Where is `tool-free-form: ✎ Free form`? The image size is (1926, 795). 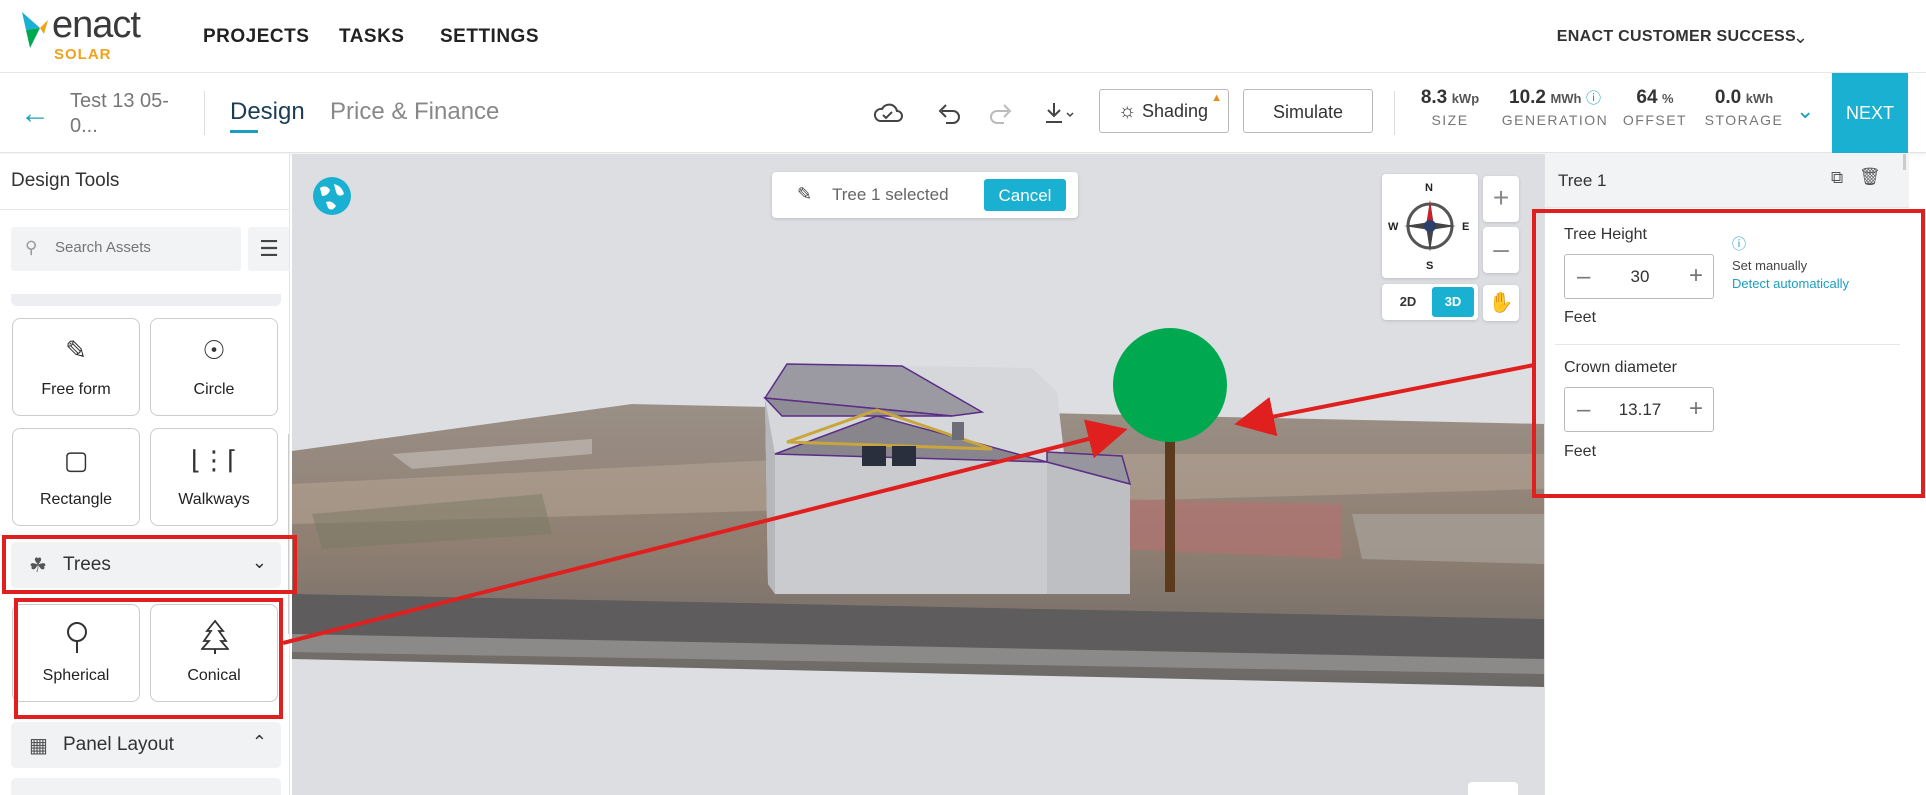 tool-free-form: ✎ Free form is located at coordinates (76, 367).